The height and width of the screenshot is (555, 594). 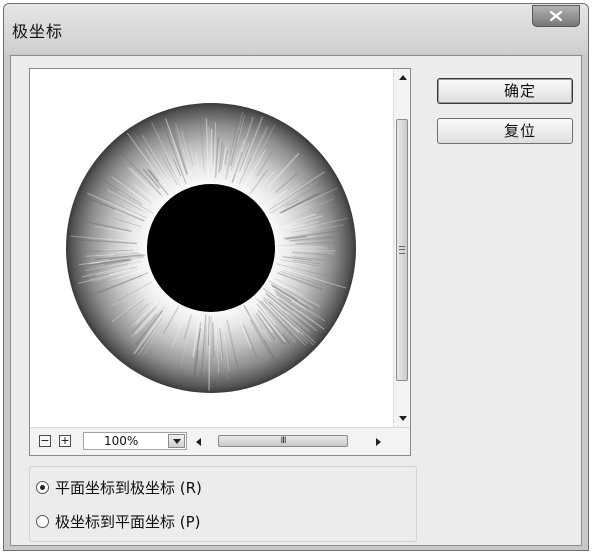 I want to click on radio-polar-to-rect, so click(x=42, y=521).